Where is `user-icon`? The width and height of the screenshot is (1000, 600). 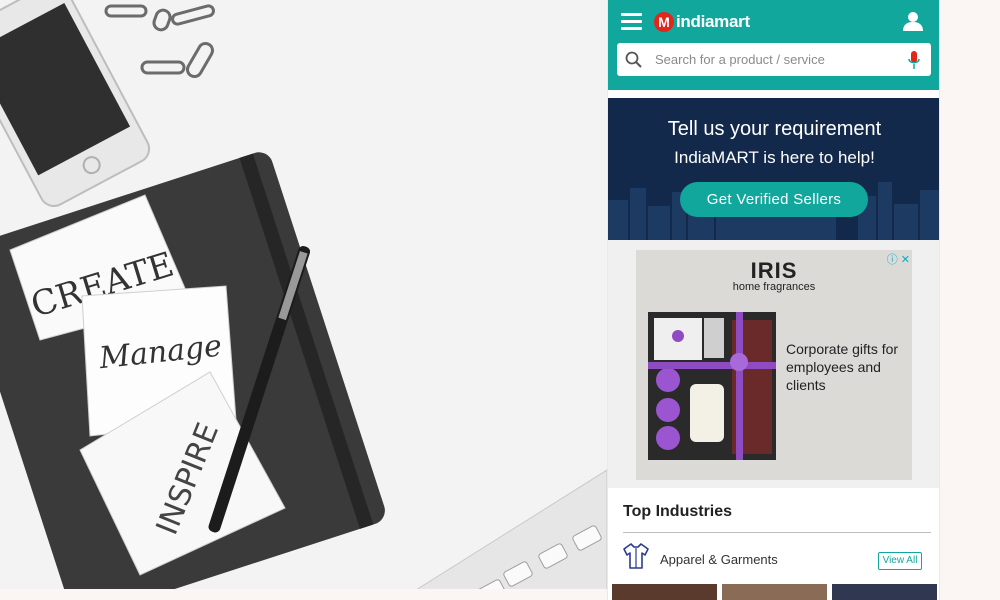
user-icon is located at coordinates (913, 21).